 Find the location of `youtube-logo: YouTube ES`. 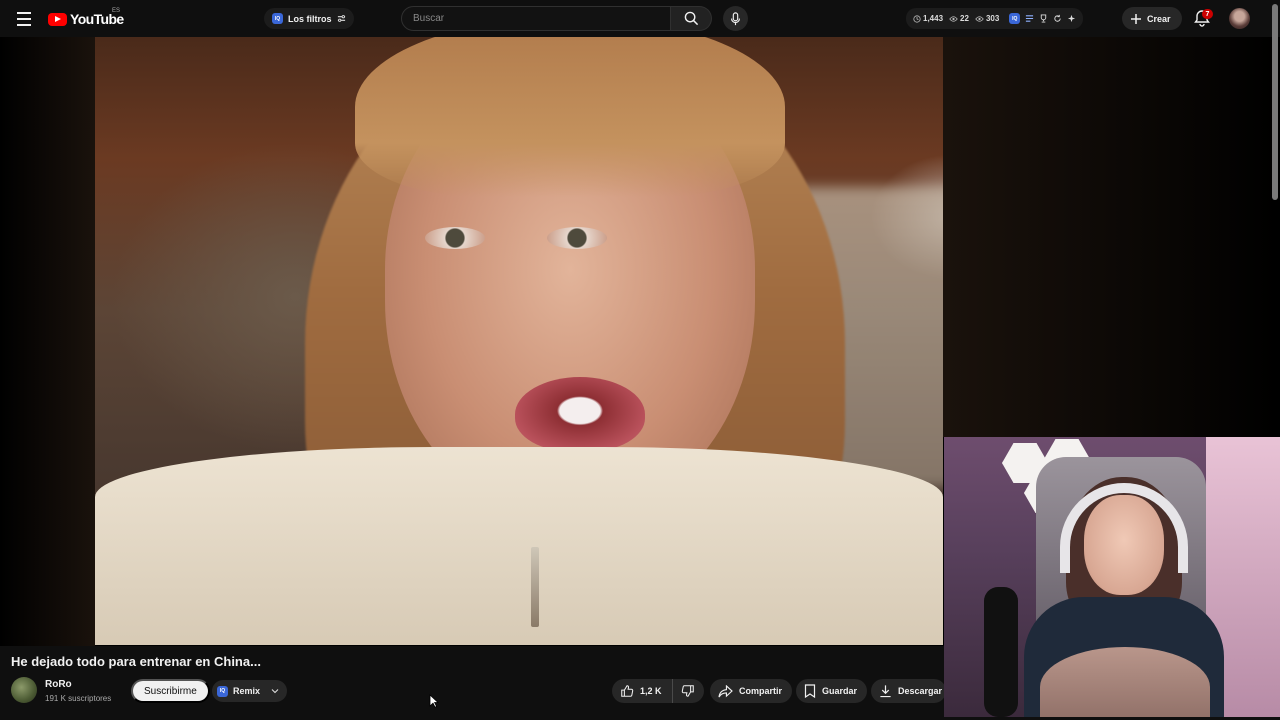

youtube-logo: YouTube ES is located at coordinates (86, 17).